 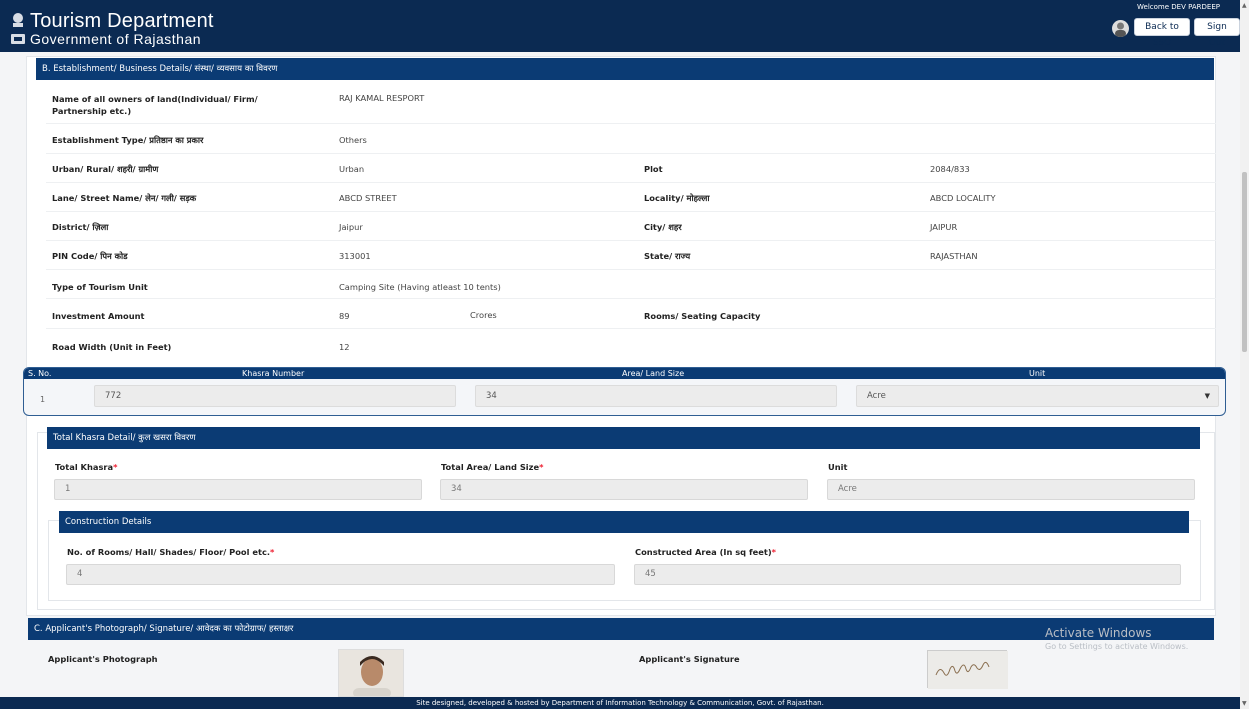 I want to click on khasra-area-input: 34, so click(x=656, y=396).